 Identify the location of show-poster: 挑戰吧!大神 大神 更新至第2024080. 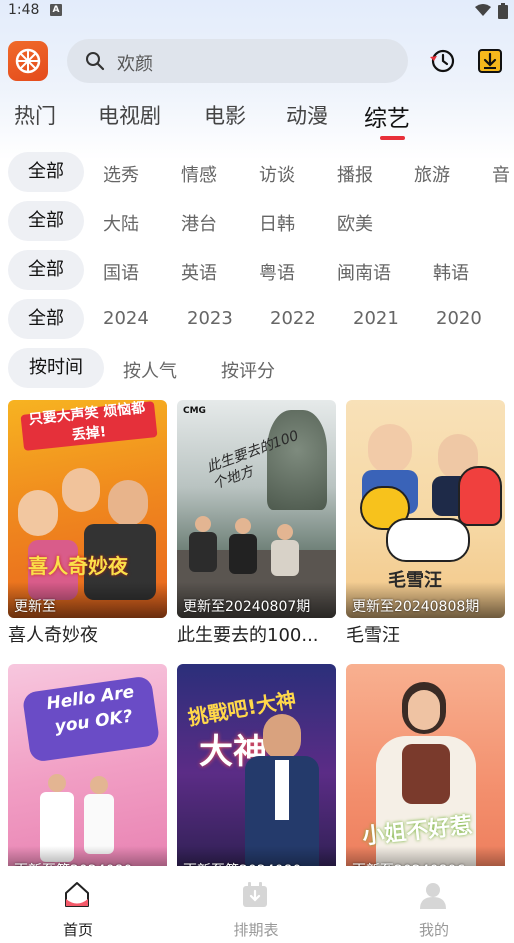
(256, 773).